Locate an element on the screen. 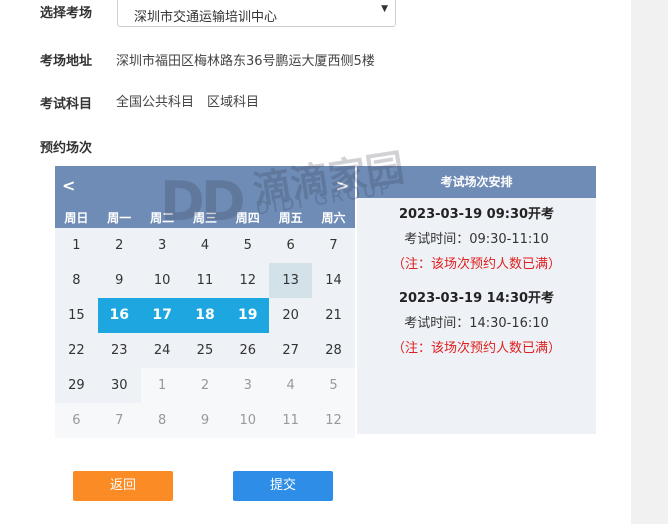  back-button: 返回 is located at coordinates (123, 486).